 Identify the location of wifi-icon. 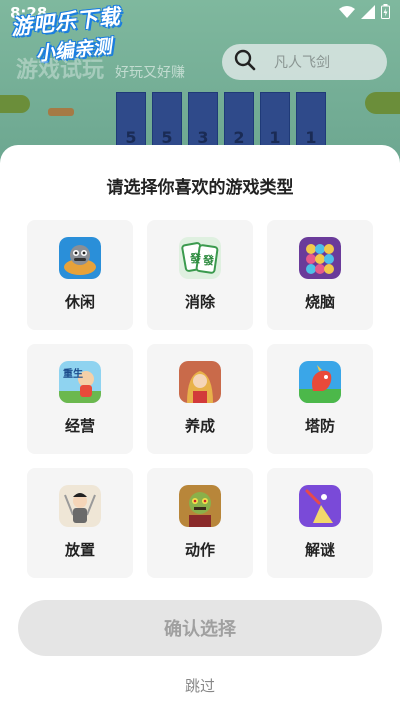
(347, 13).